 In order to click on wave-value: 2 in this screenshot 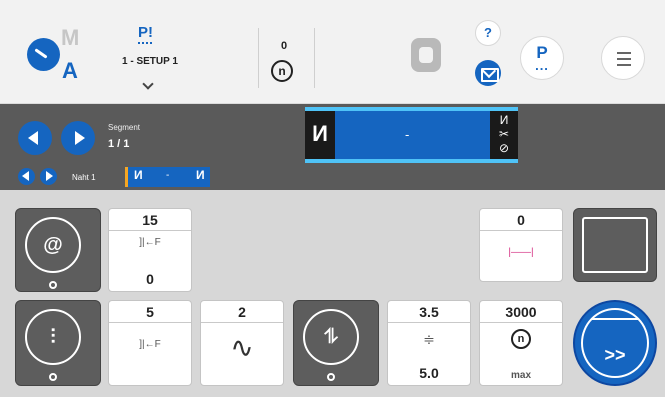, I will do `click(242, 312)`.